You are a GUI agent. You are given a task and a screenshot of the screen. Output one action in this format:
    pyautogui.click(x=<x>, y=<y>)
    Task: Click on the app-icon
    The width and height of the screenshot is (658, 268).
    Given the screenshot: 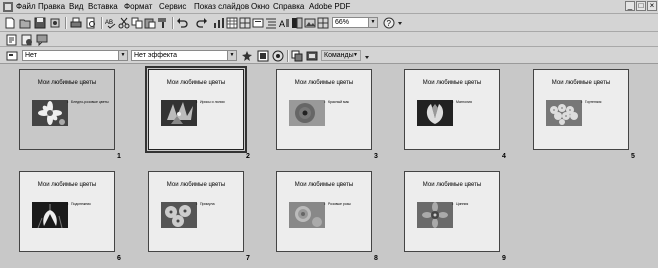 What is the action you would take?
    pyautogui.click(x=7, y=6)
    